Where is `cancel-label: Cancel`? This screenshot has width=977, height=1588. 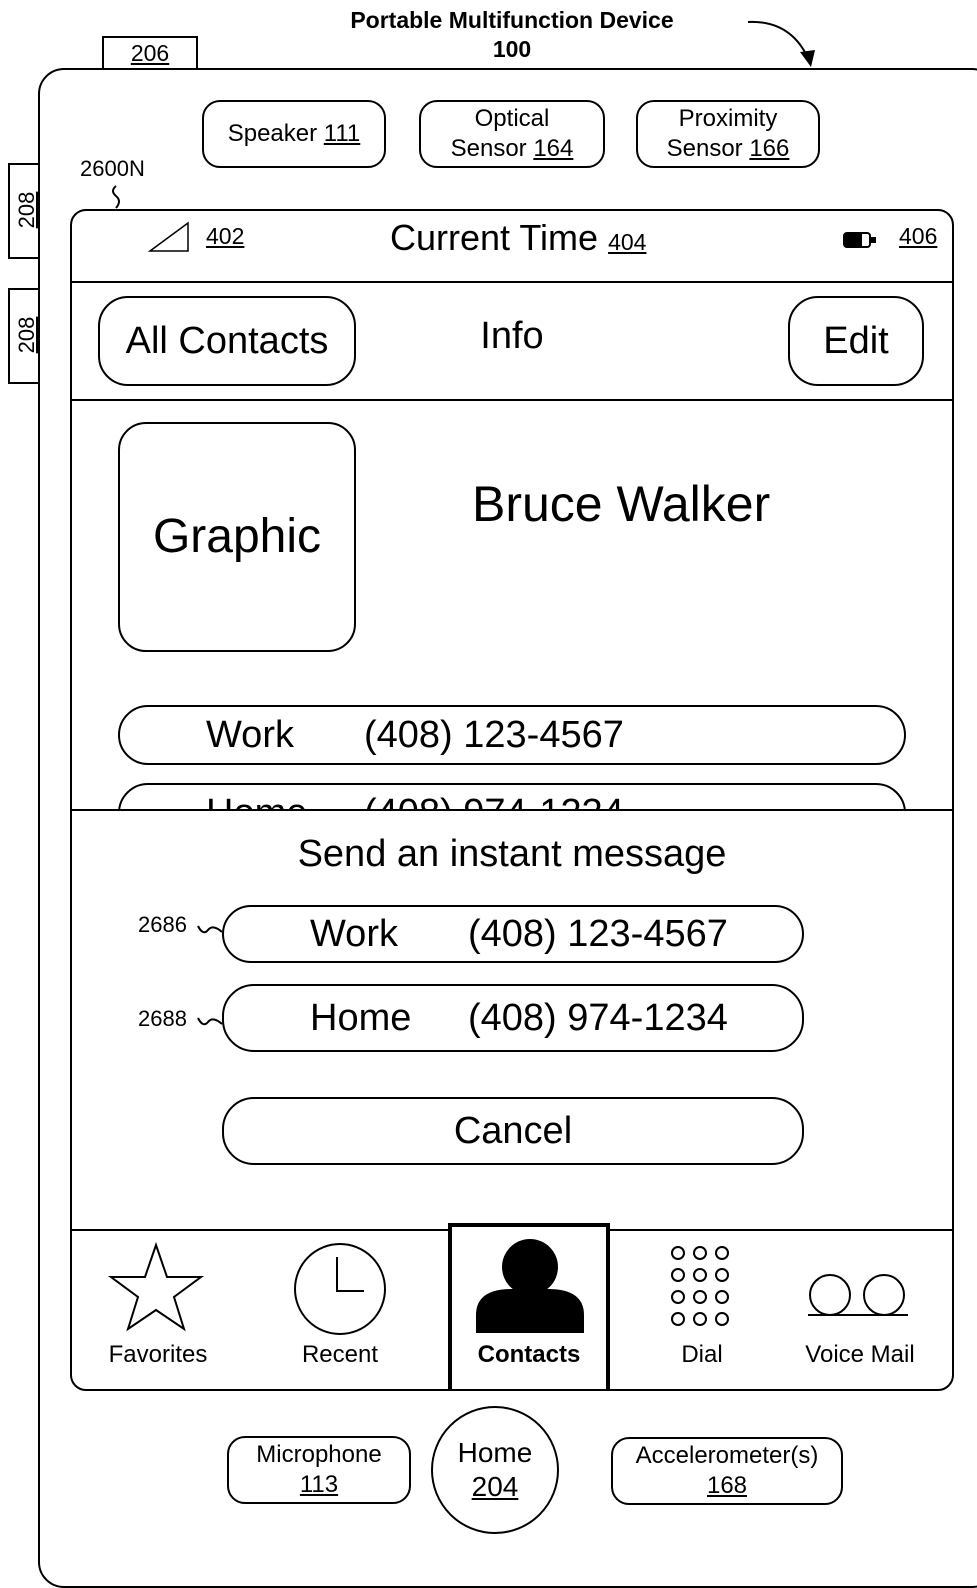 cancel-label: Cancel is located at coordinates (513, 1131).